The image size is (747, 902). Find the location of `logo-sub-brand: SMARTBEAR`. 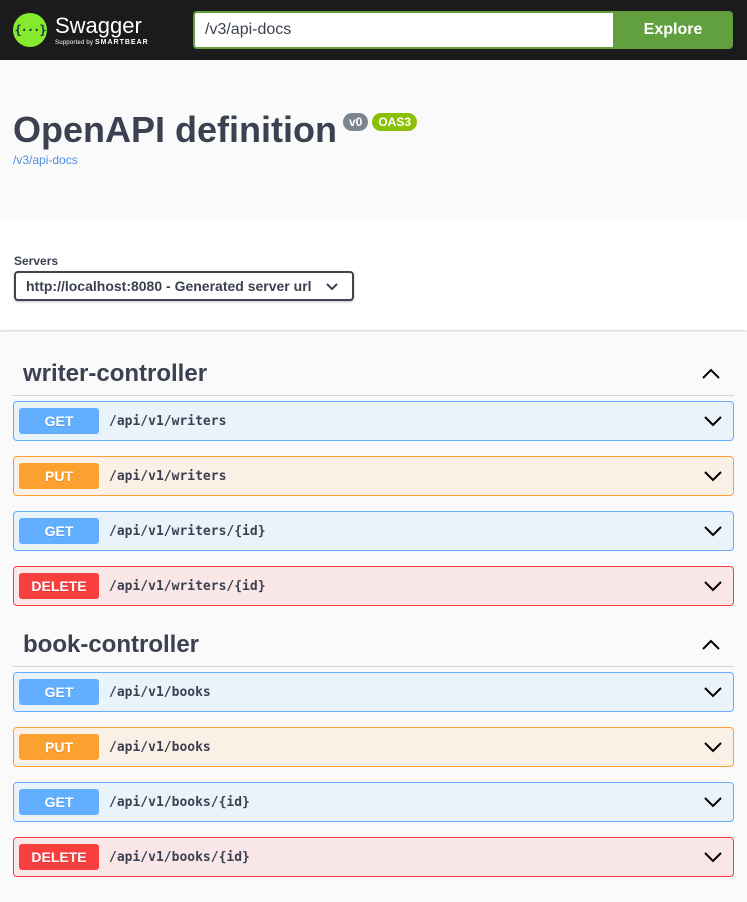

logo-sub-brand: SMARTBEAR is located at coordinates (121, 42).